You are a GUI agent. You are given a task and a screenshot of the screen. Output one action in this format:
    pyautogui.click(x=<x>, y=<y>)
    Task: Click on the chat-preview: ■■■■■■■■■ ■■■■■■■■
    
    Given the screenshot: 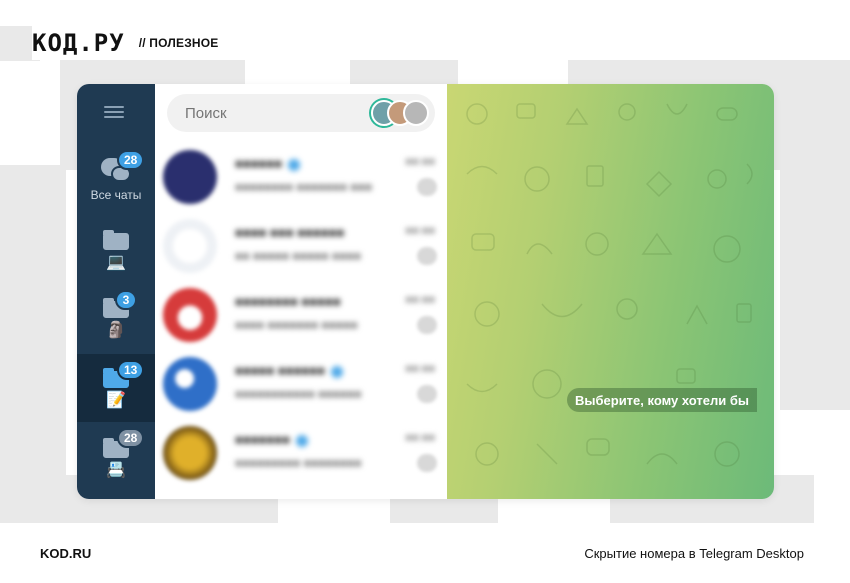 What is the action you would take?
    pyautogui.click(x=298, y=463)
    